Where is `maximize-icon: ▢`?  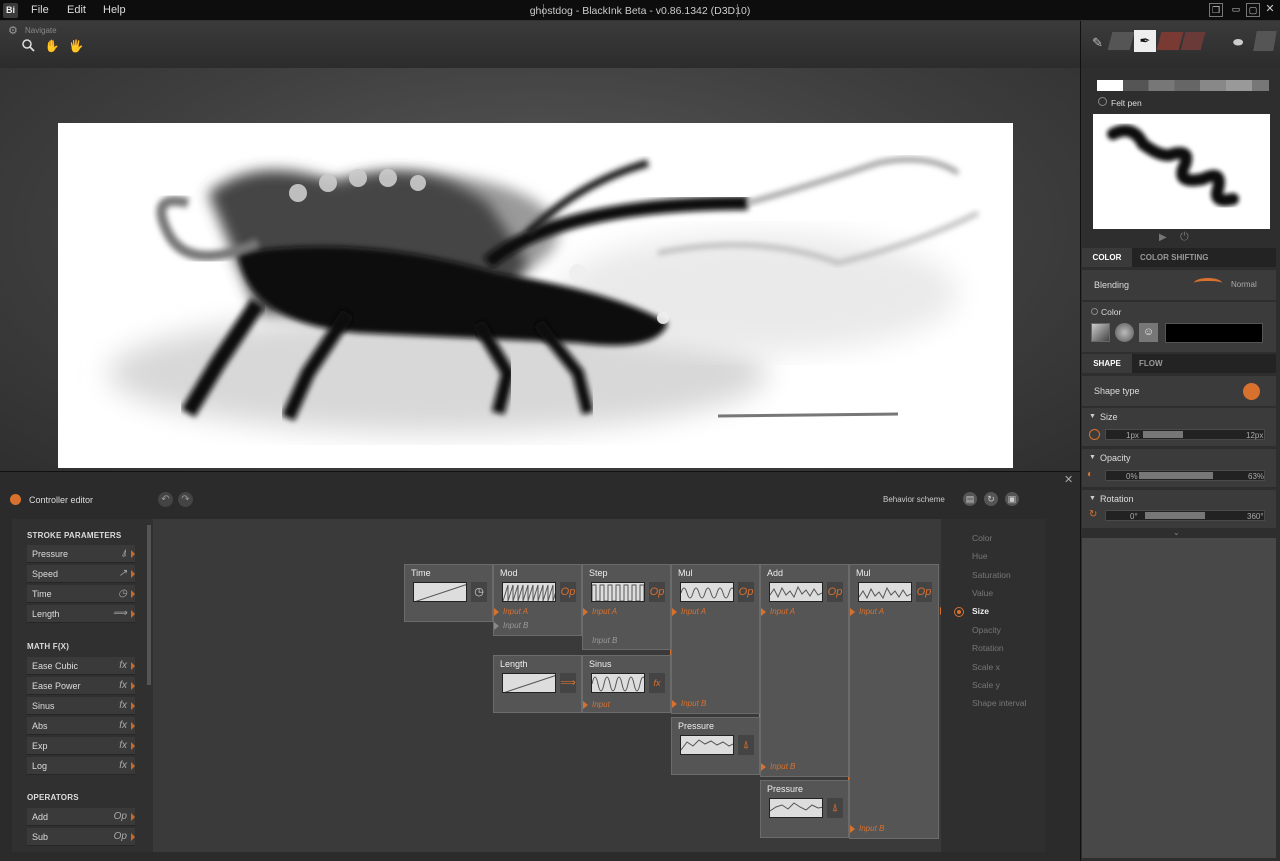
maximize-icon: ▢ is located at coordinates (1253, 10).